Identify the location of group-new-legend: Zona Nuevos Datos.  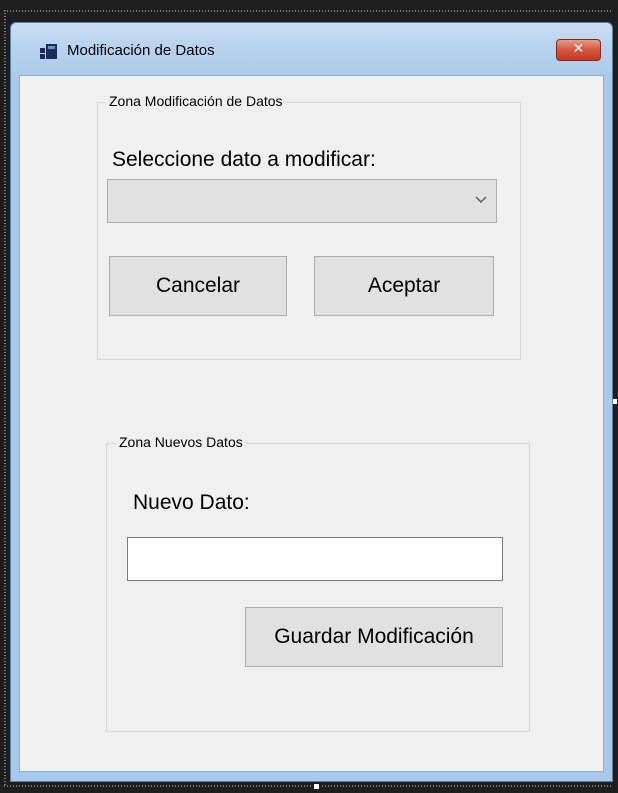
(181, 442).